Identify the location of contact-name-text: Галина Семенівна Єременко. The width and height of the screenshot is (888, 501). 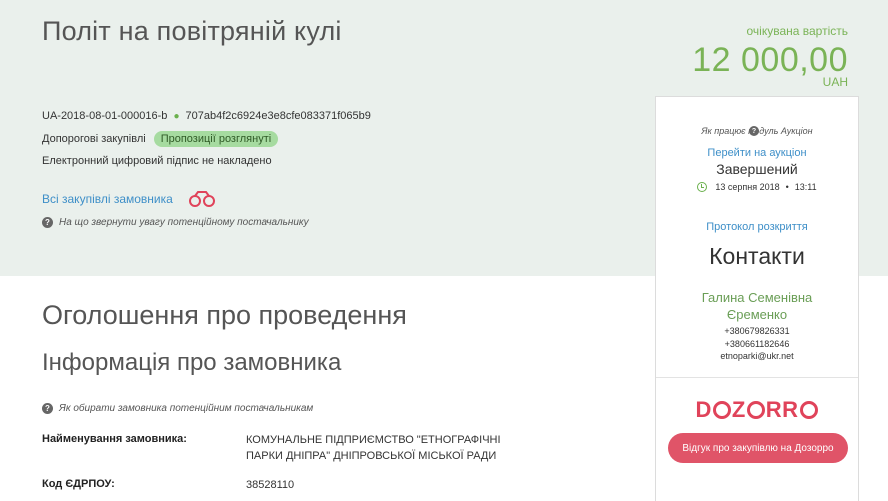
(757, 306).